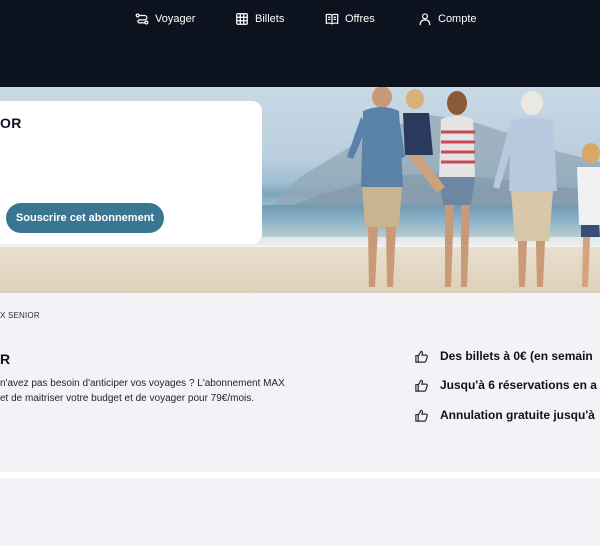 This screenshot has height=546, width=600. What do you see at coordinates (360, 19) in the screenshot?
I see `nav-label: Offres` at bounding box center [360, 19].